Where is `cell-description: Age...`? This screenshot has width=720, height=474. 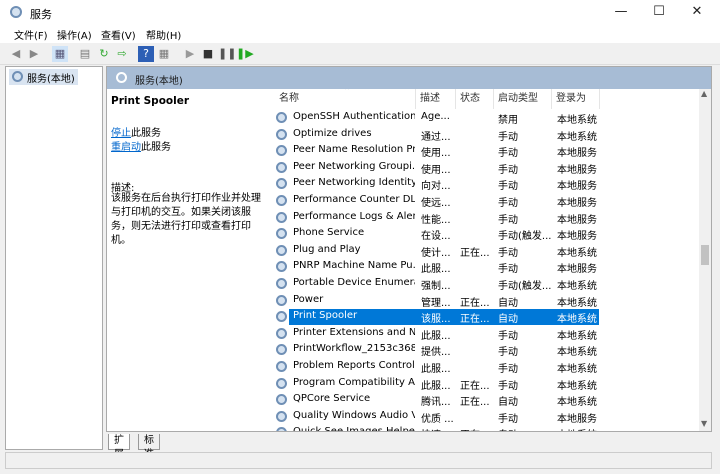
cell-description: Age... is located at coordinates (435, 116).